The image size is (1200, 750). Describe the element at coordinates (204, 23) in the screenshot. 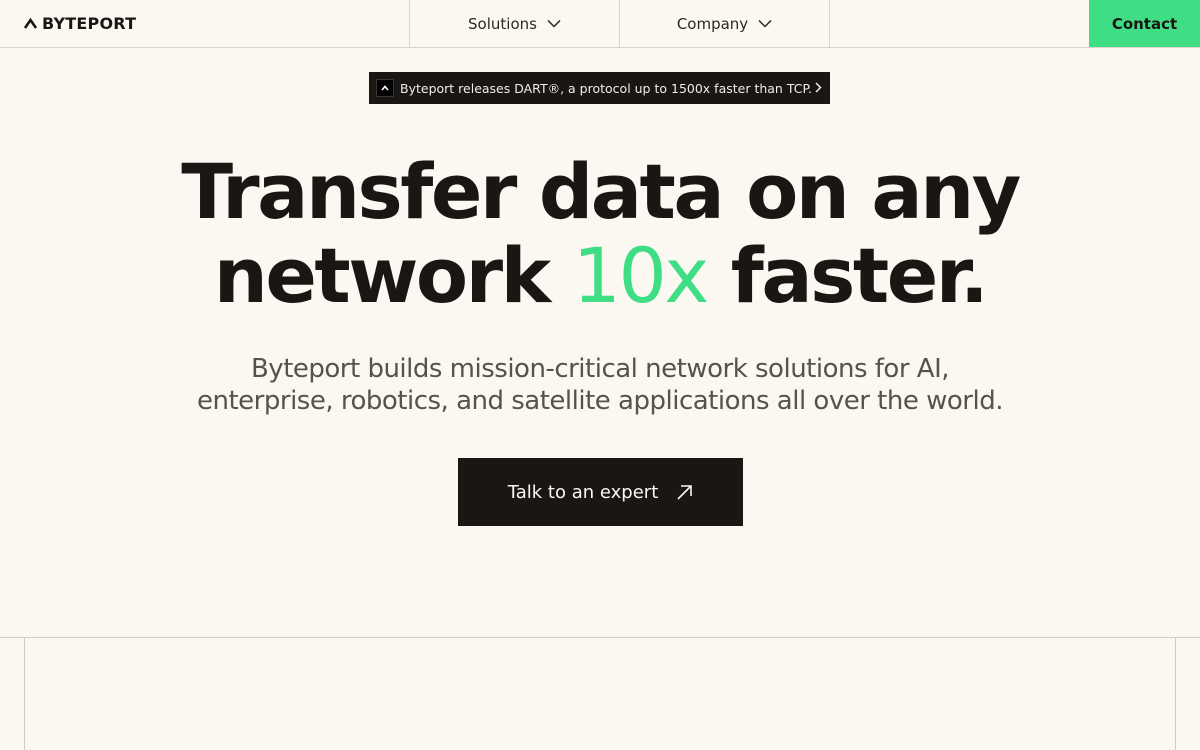

I see `brand-logo: BYTEPORT` at that location.